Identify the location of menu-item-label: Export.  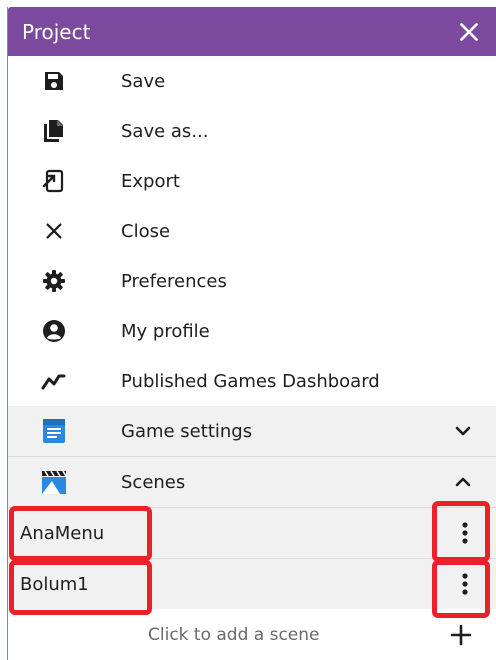
(150, 181).